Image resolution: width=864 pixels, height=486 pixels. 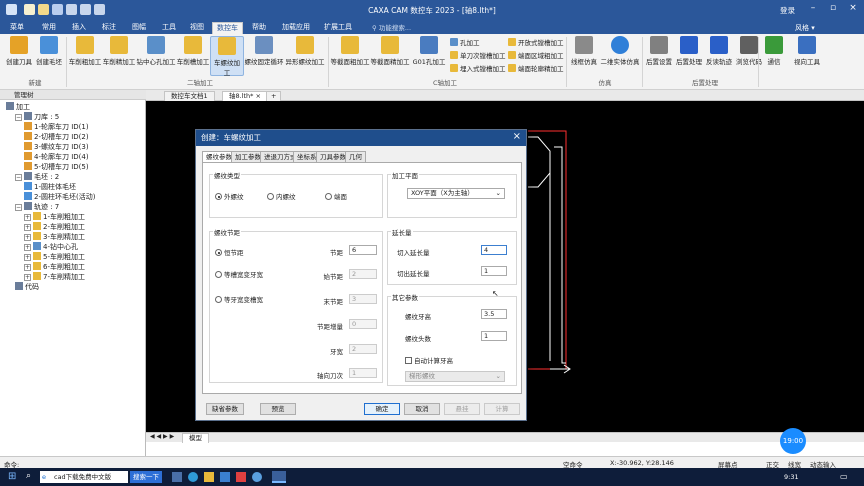 What do you see at coordinates (12, 476) in the screenshot?
I see `windows-start-icon: ⊞` at bounding box center [12, 476].